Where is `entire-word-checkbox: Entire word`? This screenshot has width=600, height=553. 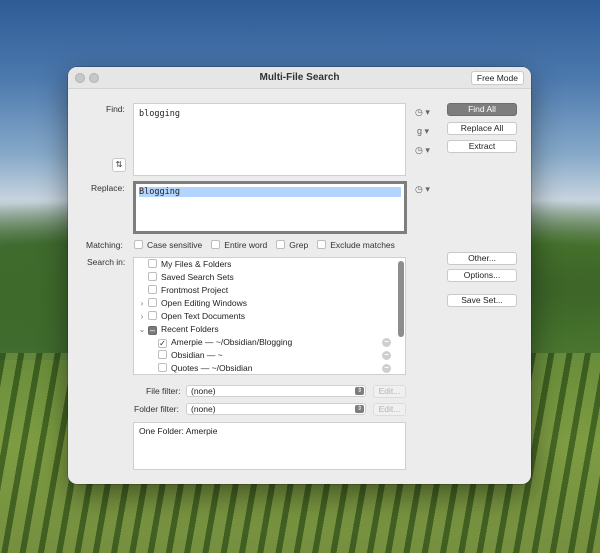
entire-word-checkbox: Entire word is located at coordinates (239, 245).